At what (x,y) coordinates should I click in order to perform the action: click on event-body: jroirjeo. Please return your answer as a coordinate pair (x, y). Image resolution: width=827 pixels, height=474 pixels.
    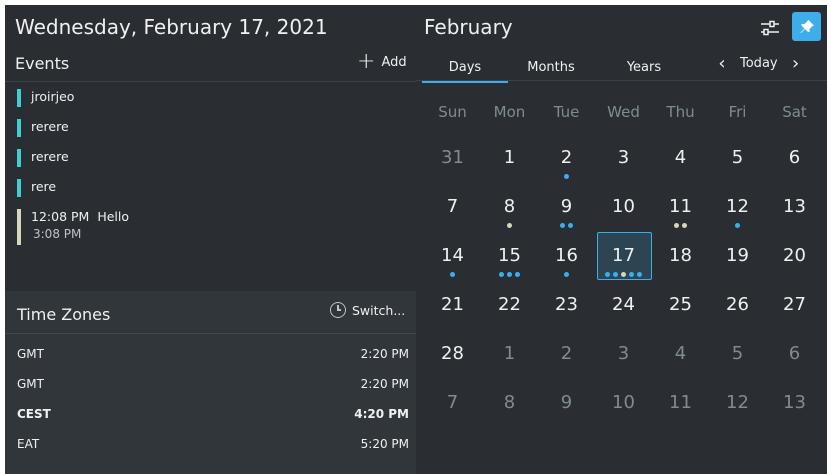
    Looking at the image, I should click on (52, 96).